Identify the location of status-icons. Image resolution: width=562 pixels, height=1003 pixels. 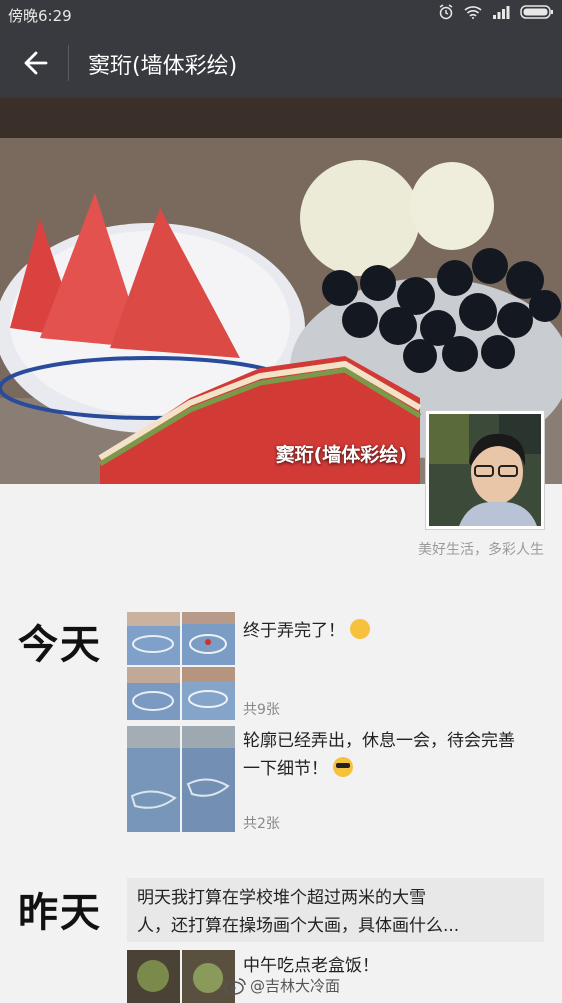
(496, 12).